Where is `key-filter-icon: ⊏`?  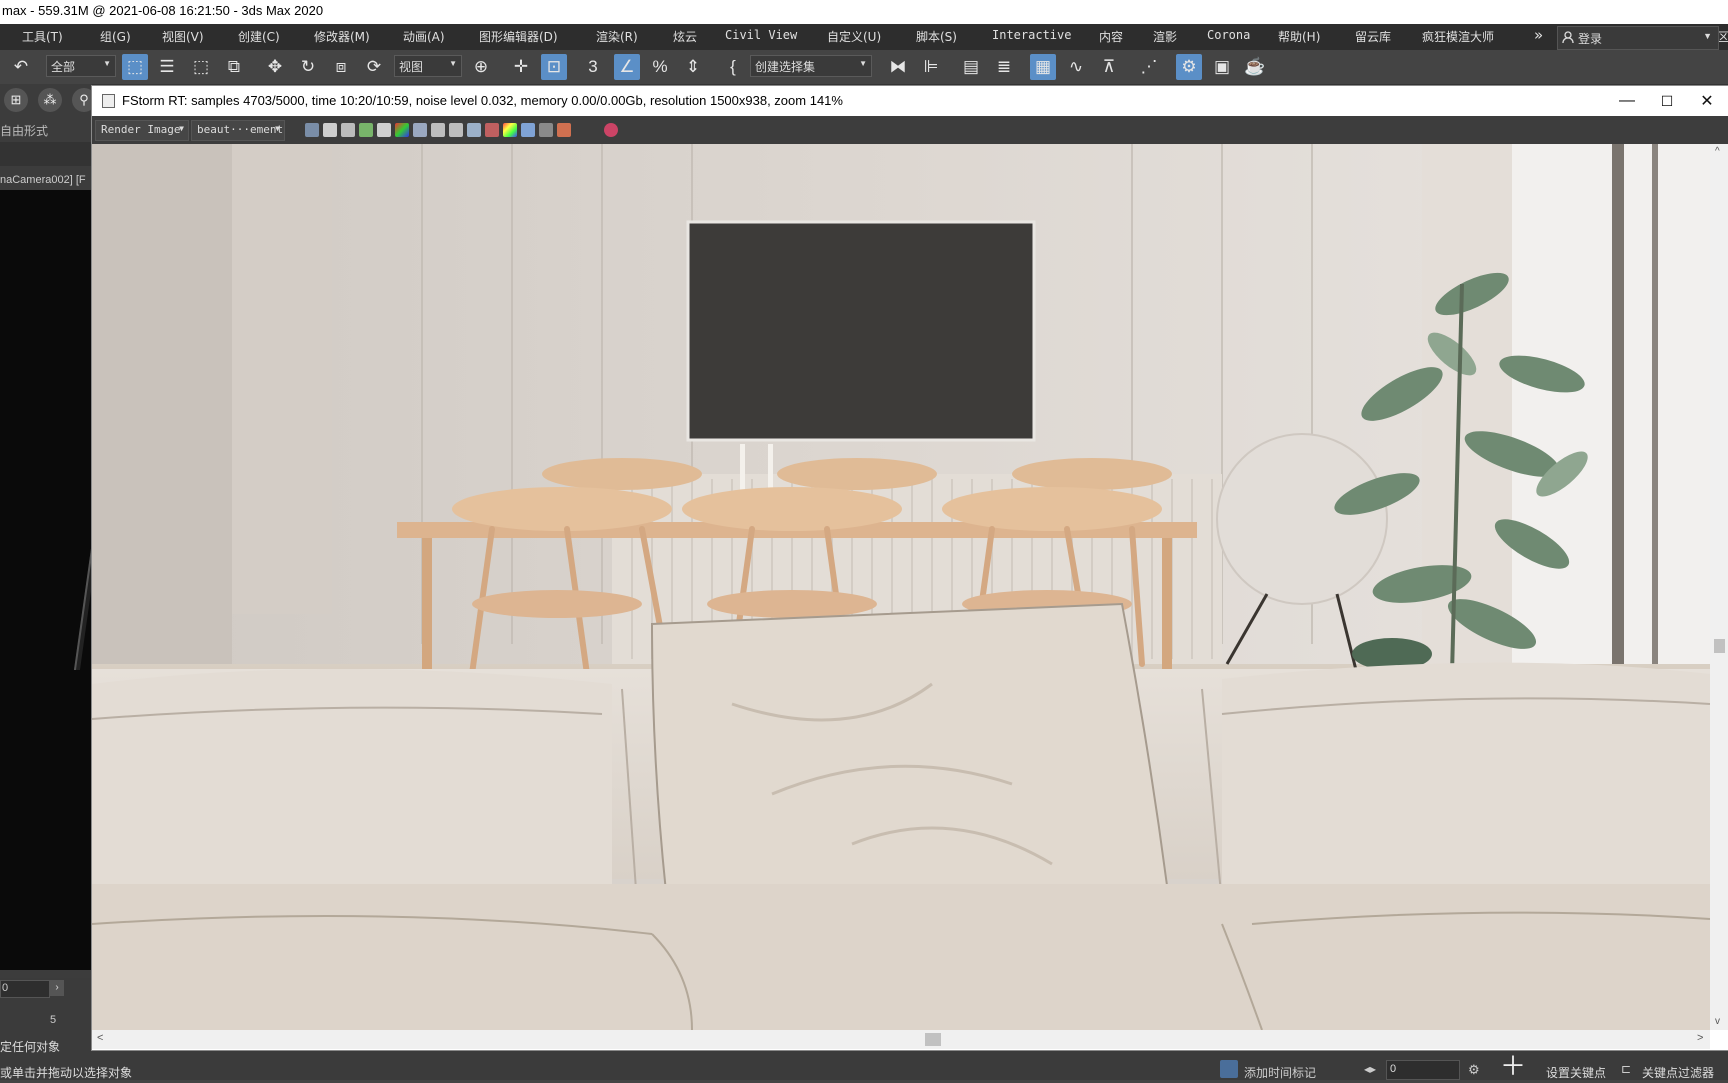
key-filter-icon: ⊏ is located at coordinates (1626, 1069).